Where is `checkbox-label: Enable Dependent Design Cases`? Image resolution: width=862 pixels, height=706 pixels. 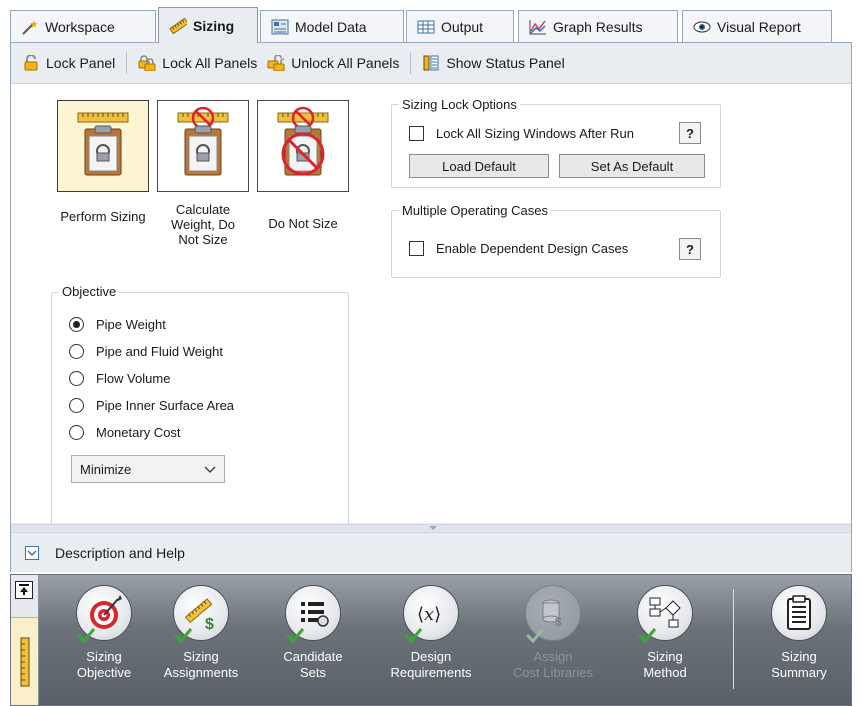
checkbox-label: Enable Dependent Design Cases is located at coordinates (532, 248).